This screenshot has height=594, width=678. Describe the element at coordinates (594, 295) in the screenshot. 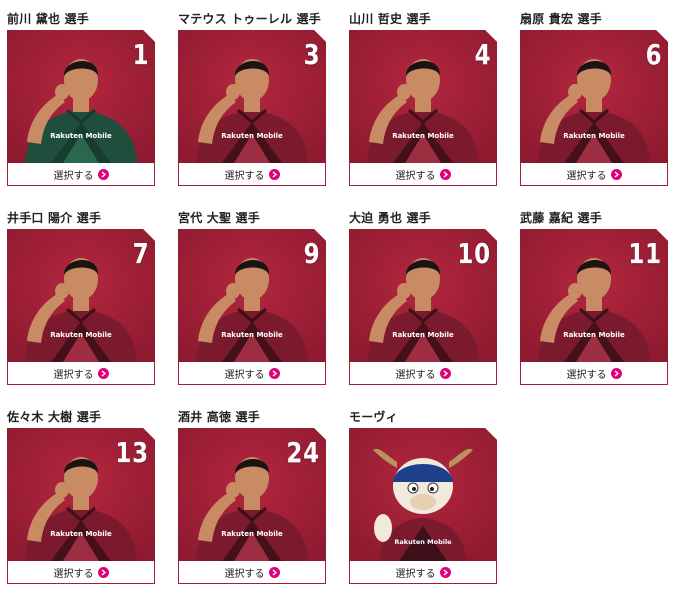

I see `player-photo: Rakuten Mobile 11` at that location.